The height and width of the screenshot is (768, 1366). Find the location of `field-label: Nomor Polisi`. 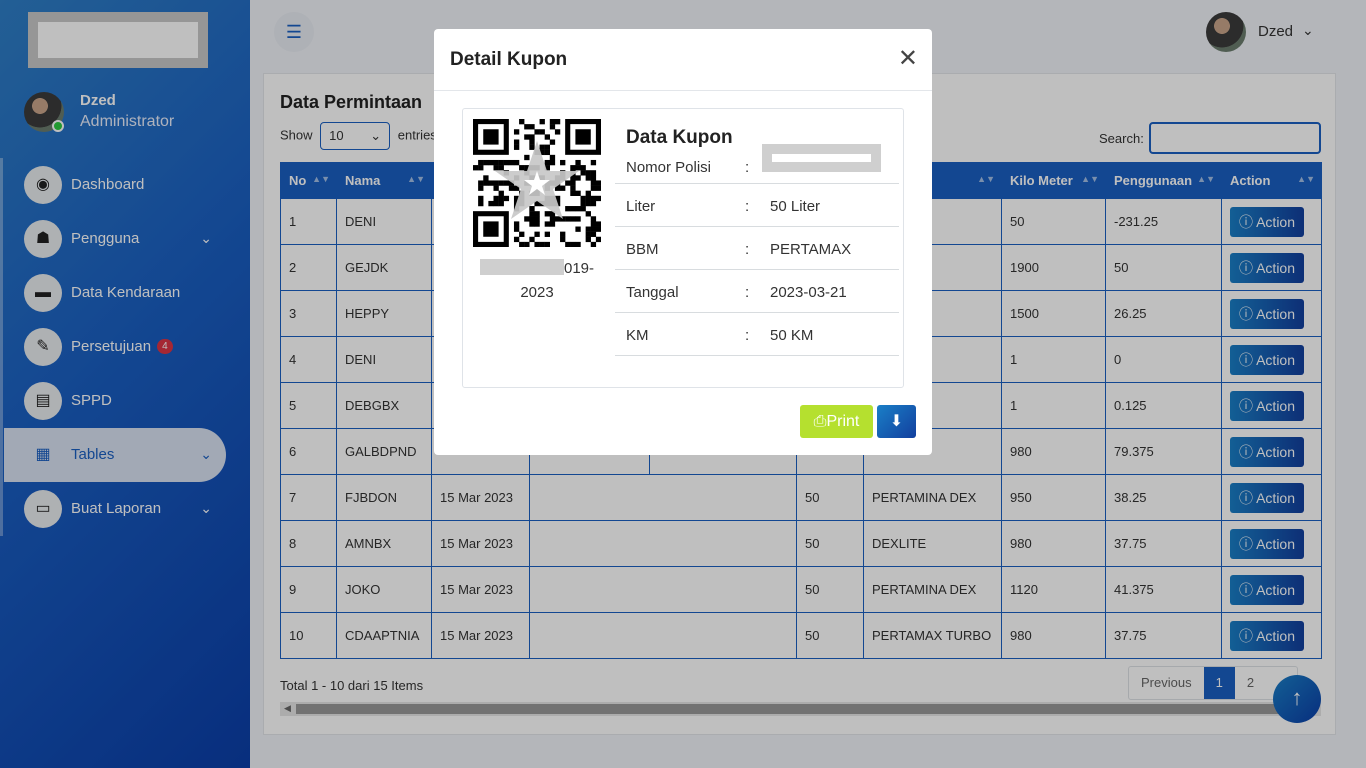

field-label: Nomor Polisi is located at coordinates (669, 167).